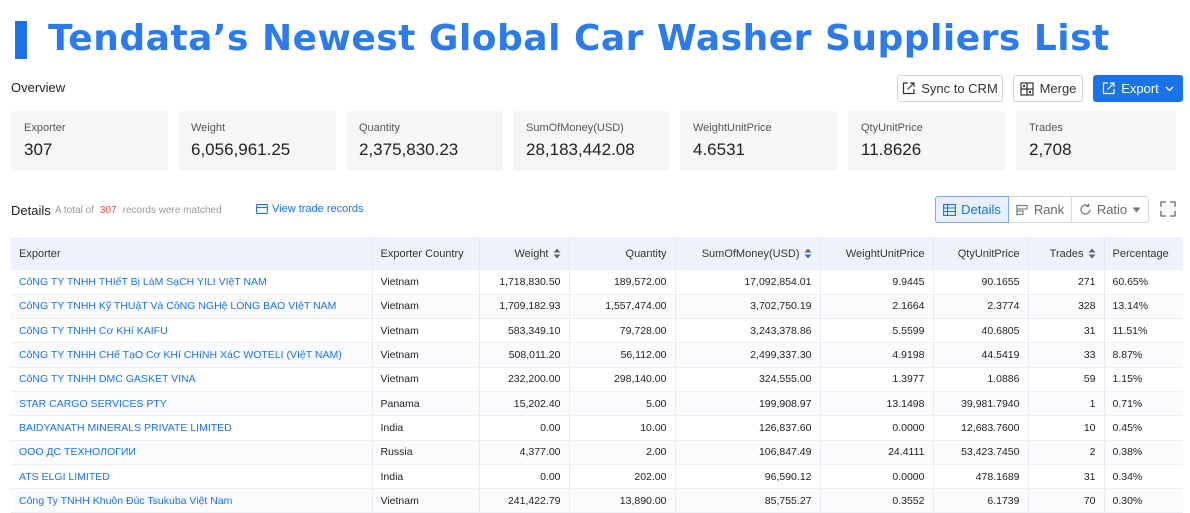 This screenshot has width=1190, height=513. What do you see at coordinates (877, 379) in the screenshot?
I see `table-cell: 1.3977` at bounding box center [877, 379].